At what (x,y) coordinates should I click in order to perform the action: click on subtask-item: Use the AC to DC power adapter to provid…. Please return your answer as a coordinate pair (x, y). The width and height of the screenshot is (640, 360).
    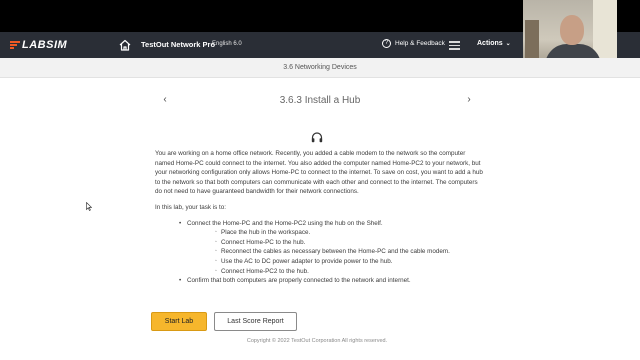
    Looking at the image, I should click on (350, 262).